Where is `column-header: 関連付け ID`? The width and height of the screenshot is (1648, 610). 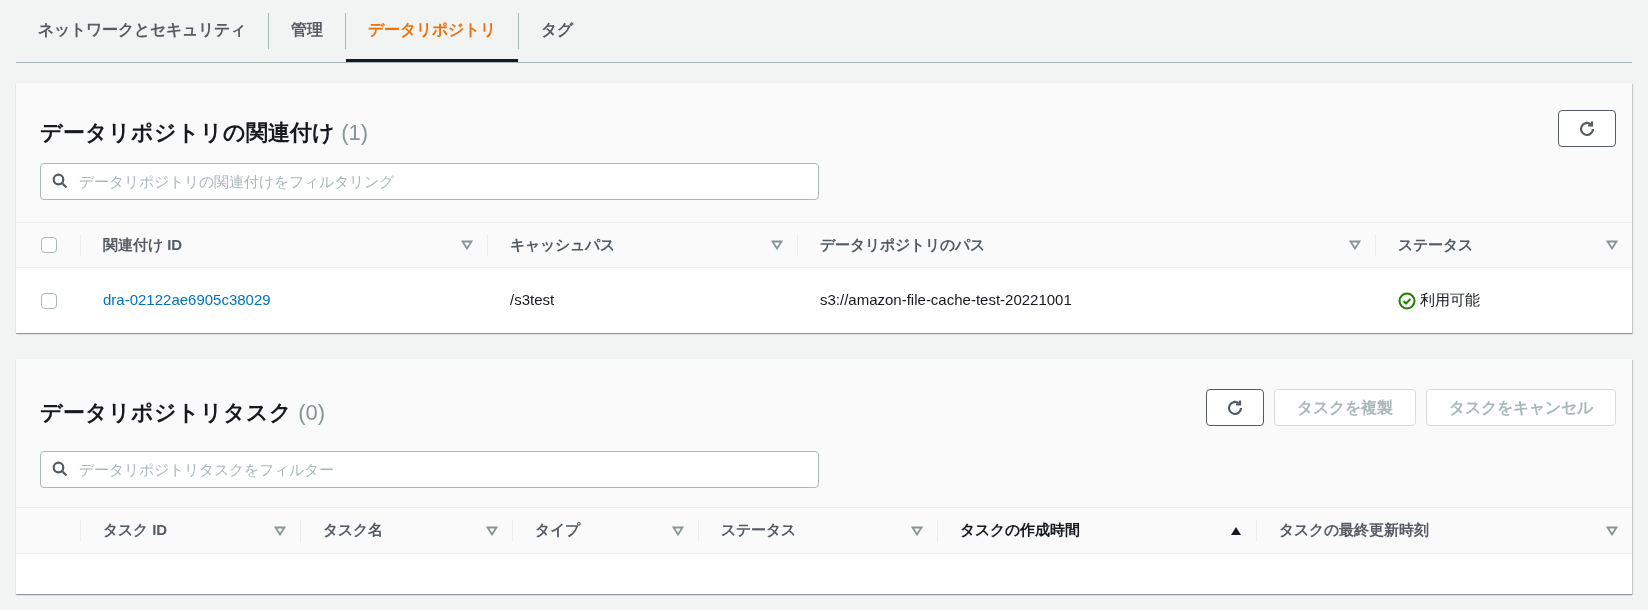 column-header: 関連付け ID is located at coordinates (143, 245).